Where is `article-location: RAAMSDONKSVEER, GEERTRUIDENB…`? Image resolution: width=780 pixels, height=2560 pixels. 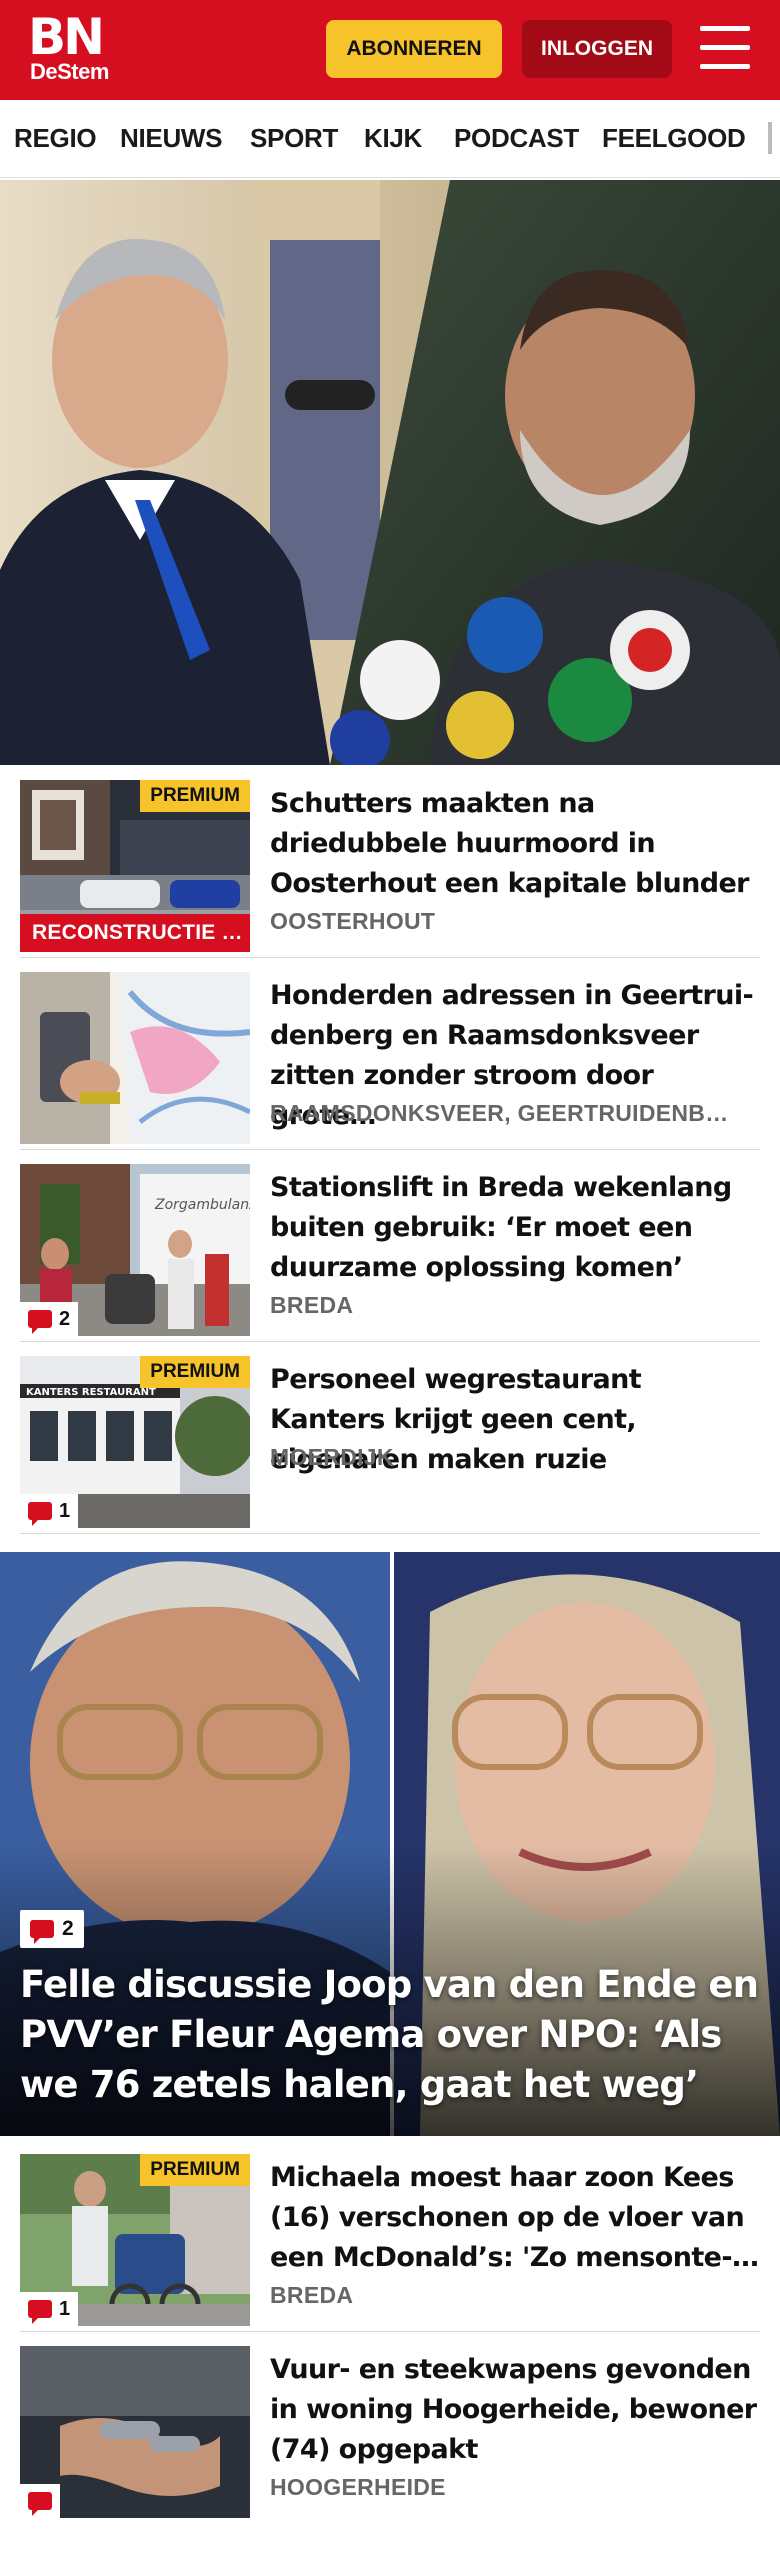 article-location: RAAMSDONKSVEER, GEERTRUIDENB… is located at coordinates (499, 1113).